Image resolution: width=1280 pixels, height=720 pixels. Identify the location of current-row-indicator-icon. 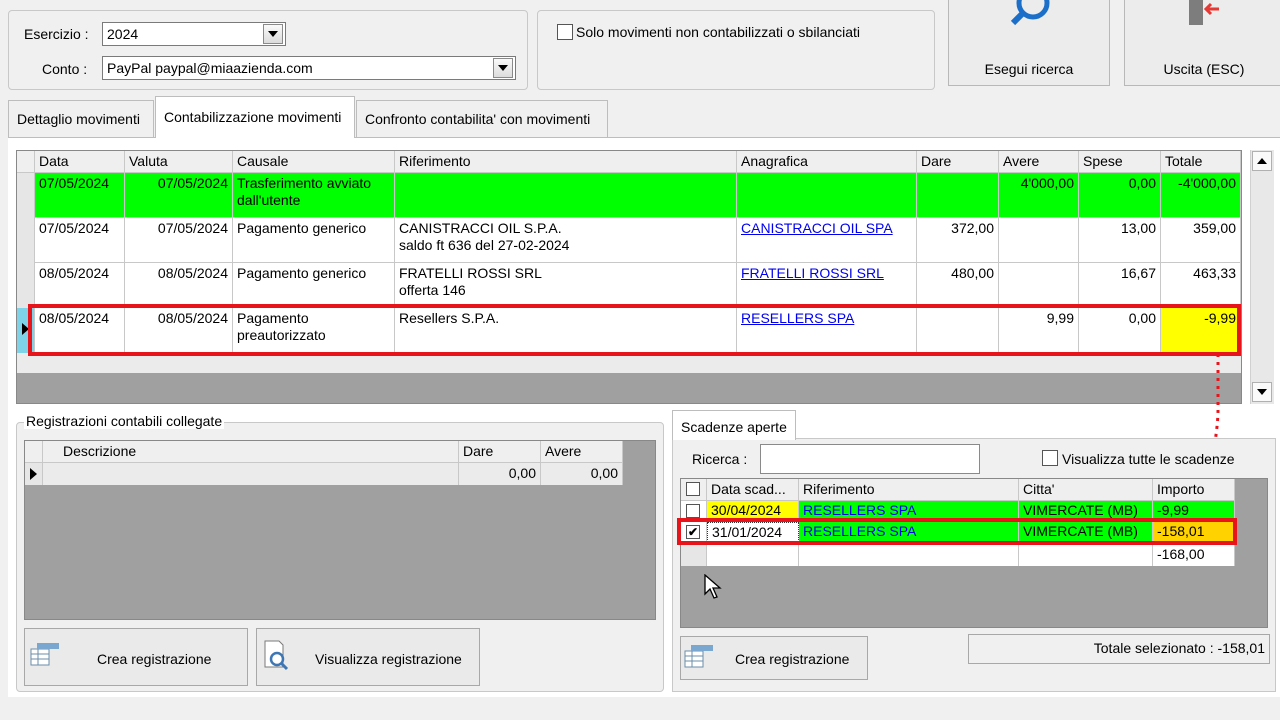
(25, 329).